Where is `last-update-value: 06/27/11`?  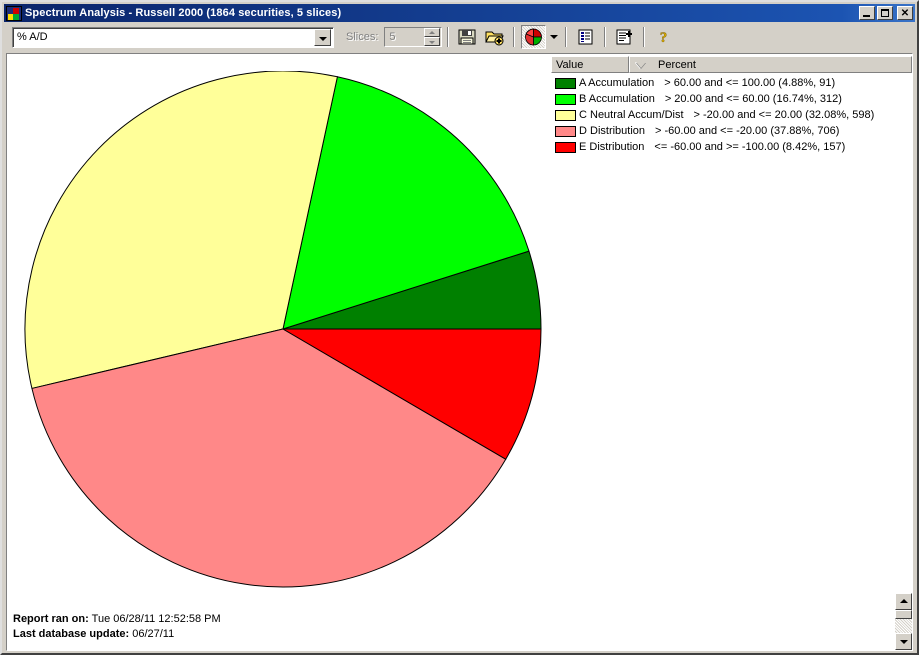
last-update-value: 06/27/11 is located at coordinates (153, 634).